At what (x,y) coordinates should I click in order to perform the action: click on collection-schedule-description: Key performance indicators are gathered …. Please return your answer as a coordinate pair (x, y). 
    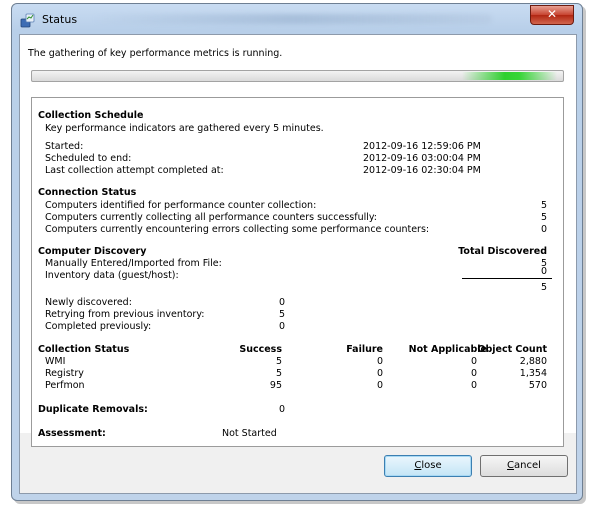
    Looking at the image, I should click on (184, 128).